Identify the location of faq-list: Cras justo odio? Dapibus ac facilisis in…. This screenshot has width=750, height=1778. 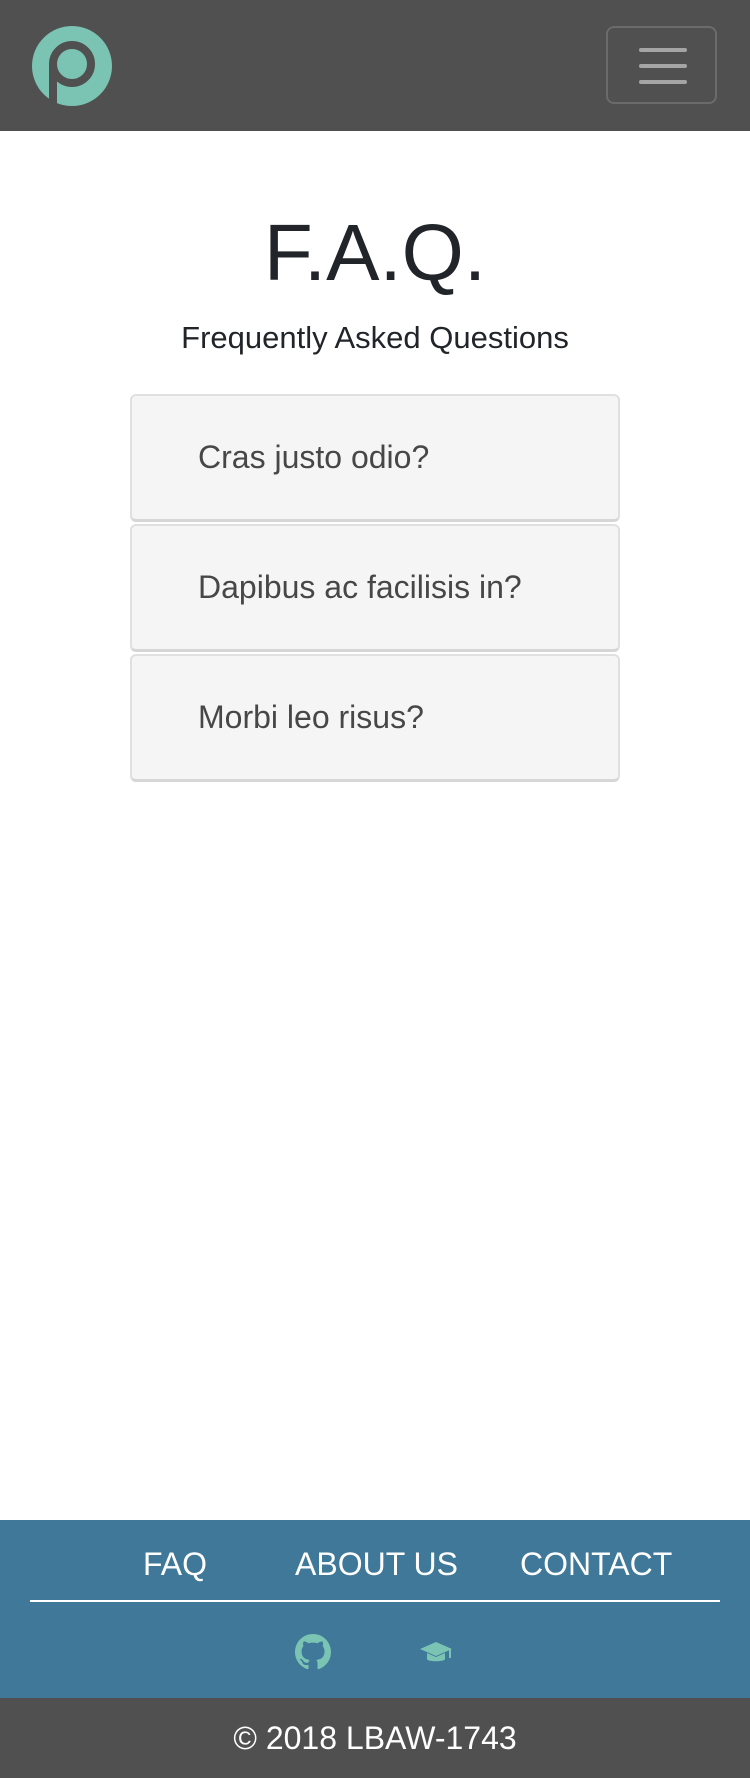
(375, 589).